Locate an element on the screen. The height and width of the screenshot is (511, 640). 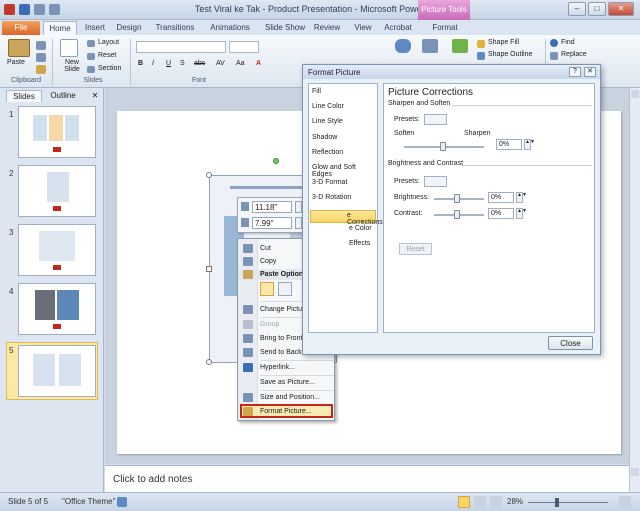
shape-width-field: 7.99" is located at coordinates (272, 223).